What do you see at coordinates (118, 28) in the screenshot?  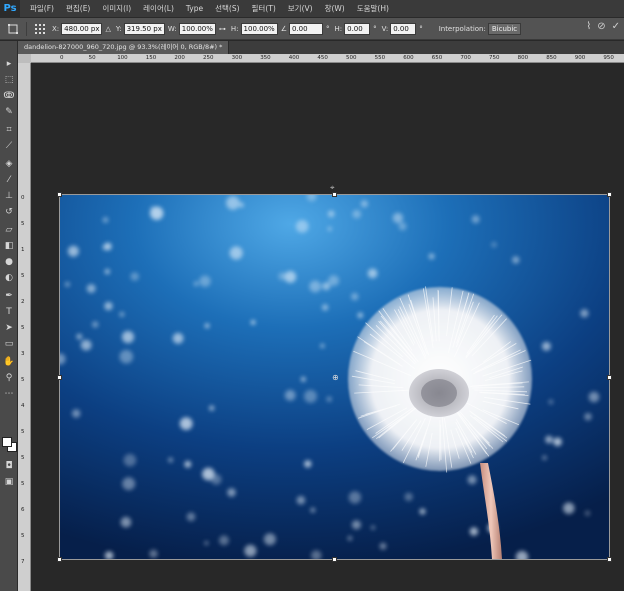 I see `y-label: Y:` at bounding box center [118, 28].